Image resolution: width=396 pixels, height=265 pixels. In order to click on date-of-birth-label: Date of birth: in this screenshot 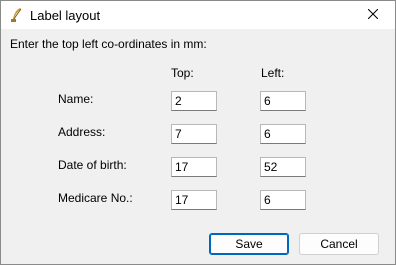, I will do `click(92, 165)`.